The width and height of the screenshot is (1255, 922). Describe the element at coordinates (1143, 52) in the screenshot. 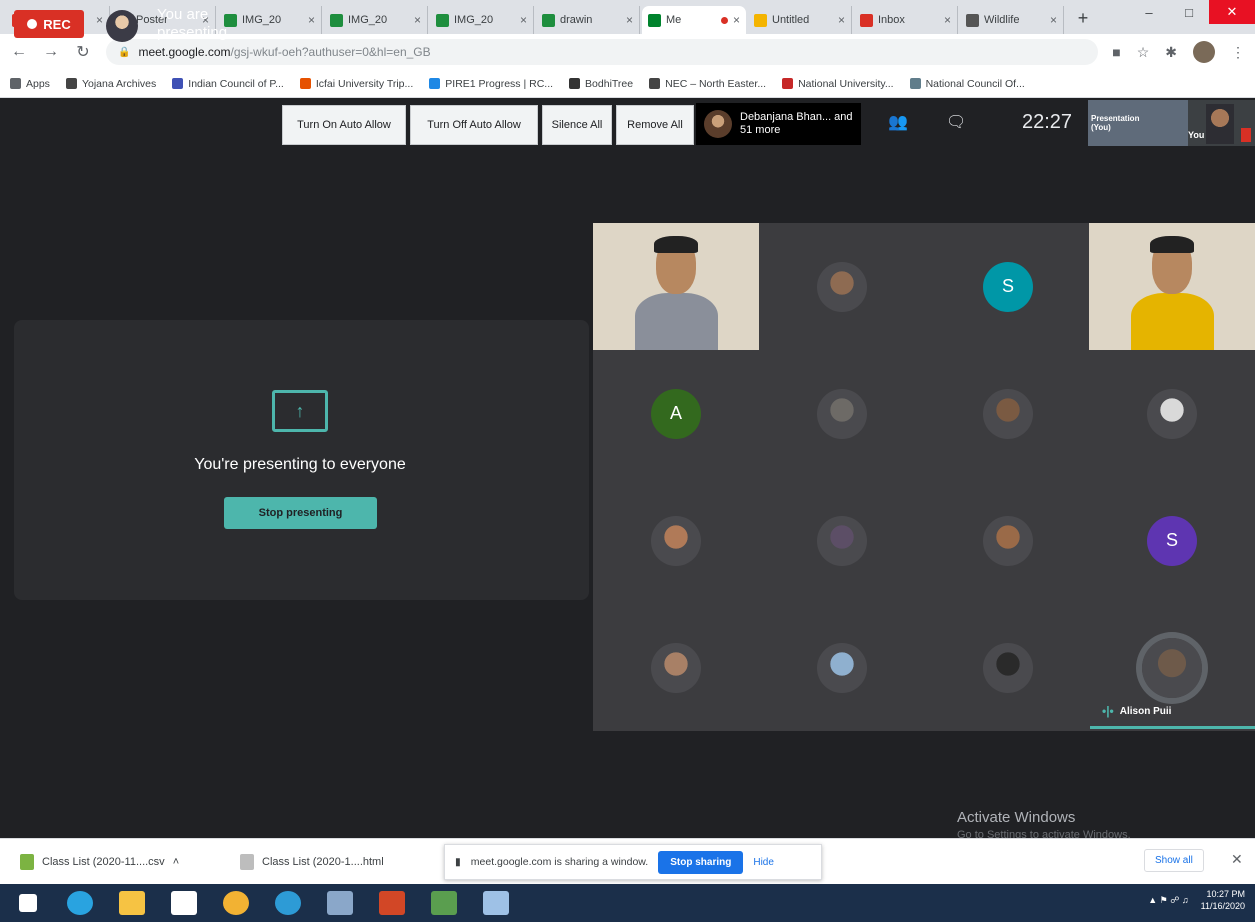

I see `bookmark-star-icon: ☆` at that location.